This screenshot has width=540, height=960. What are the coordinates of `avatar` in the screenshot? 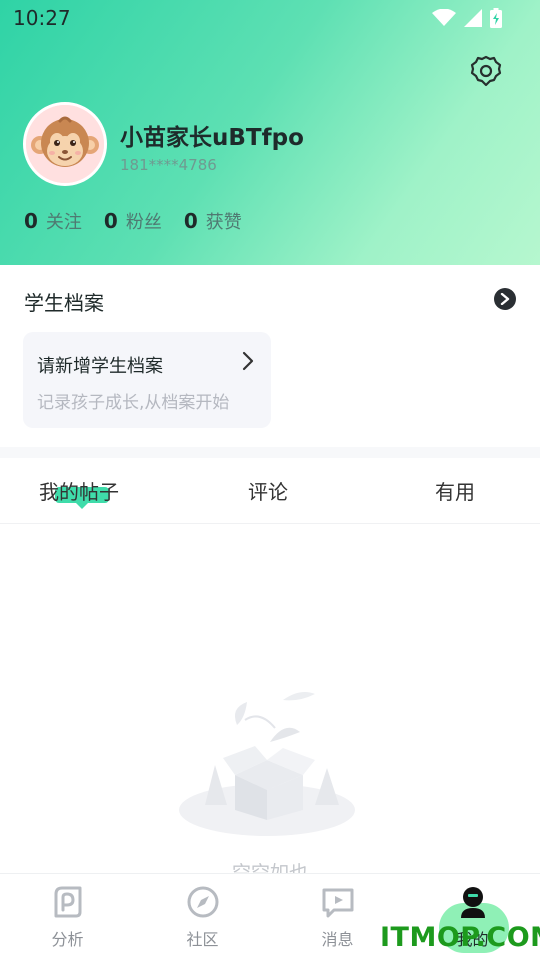 It's located at (65, 144).